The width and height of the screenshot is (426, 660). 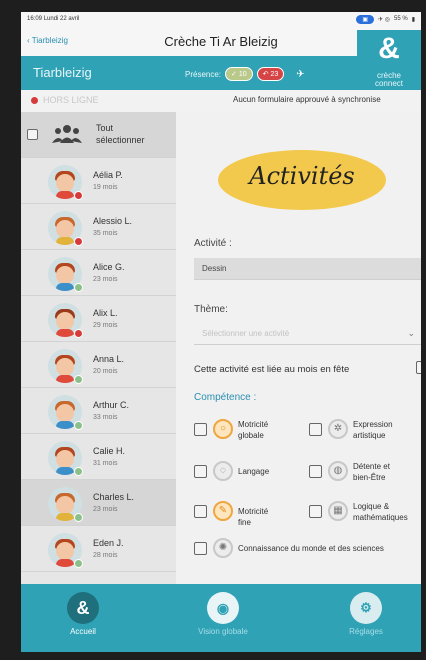 I want to click on select-all-checkbox, so click(x=32, y=134).